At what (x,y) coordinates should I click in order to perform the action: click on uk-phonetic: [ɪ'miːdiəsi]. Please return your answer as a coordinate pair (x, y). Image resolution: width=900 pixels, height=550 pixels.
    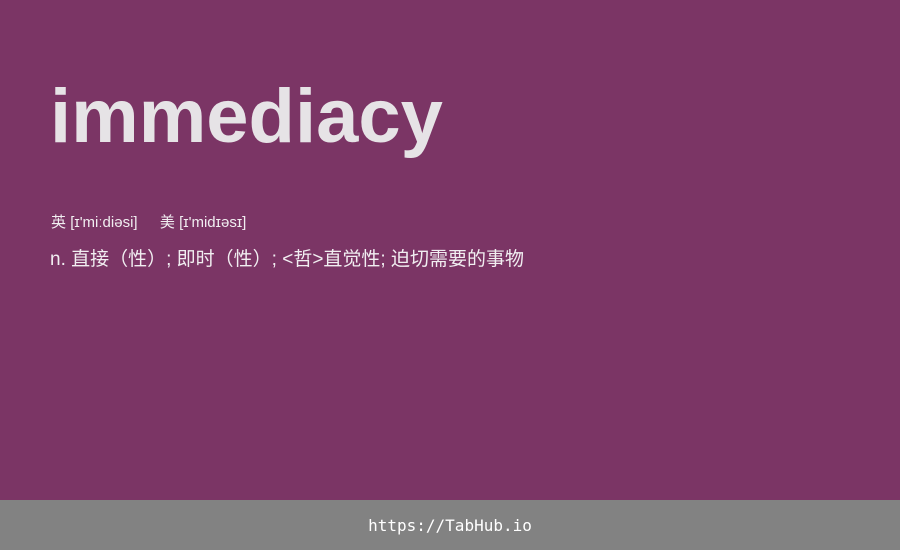
    Looking at the image, I should click on (104, 222).